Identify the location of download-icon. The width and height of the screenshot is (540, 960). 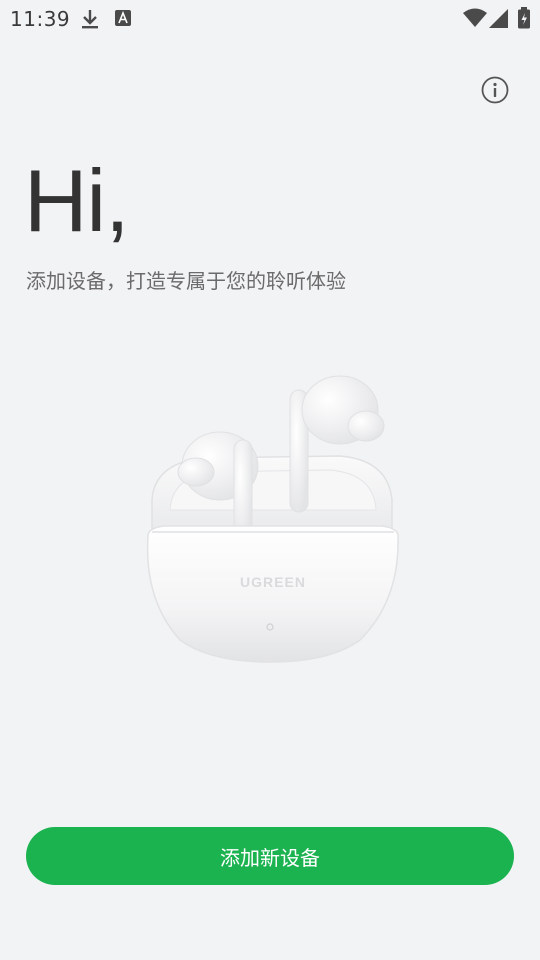
(90, 19).